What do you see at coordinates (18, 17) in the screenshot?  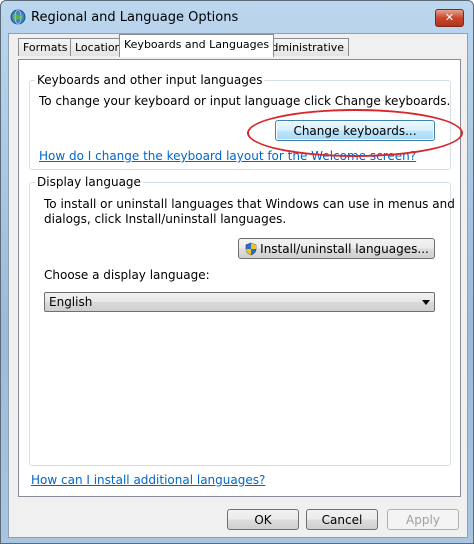 I see `globe-icon` at bounding box center [18, 17].